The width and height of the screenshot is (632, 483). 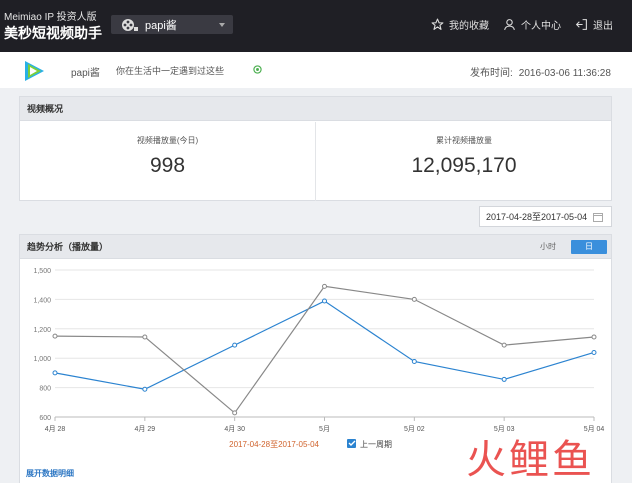 What do you see at coordinates (50, 17) in the screenshot?
I see `brand-subtitle: Meimiao IP 投资人版` at bounding box center [50, 17].